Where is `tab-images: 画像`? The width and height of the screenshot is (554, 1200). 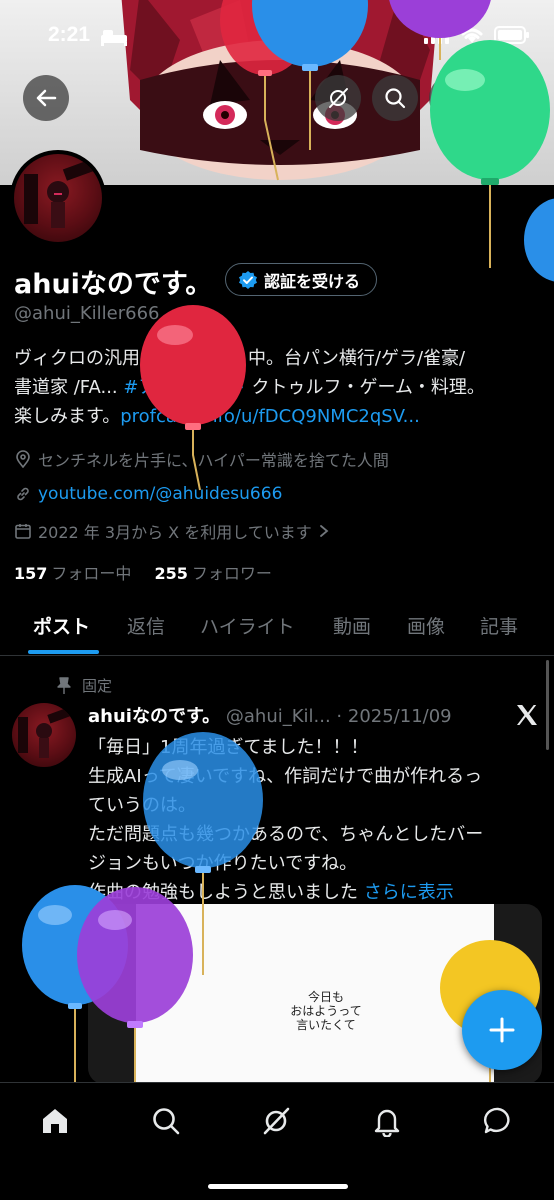 tab-images: 画像 is located at coordinates (426, 625).